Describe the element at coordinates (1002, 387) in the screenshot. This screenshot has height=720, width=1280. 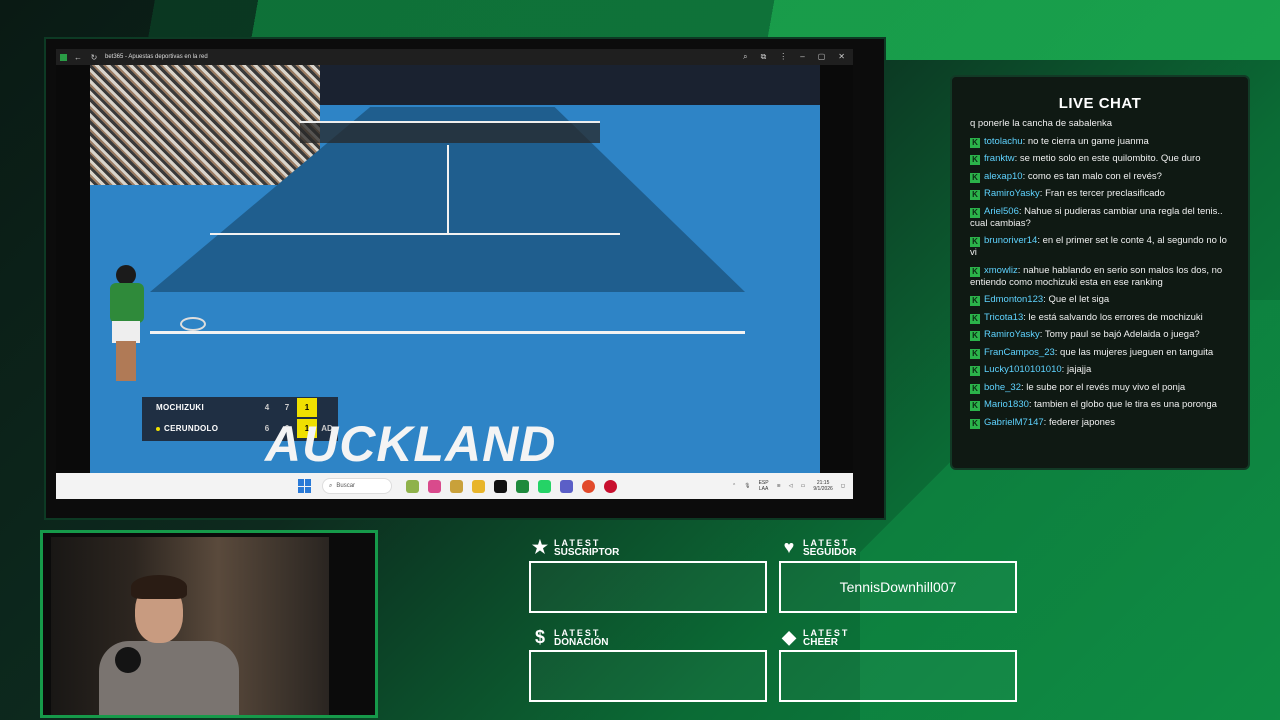
I see `chat-username: bohe_32` at that location.